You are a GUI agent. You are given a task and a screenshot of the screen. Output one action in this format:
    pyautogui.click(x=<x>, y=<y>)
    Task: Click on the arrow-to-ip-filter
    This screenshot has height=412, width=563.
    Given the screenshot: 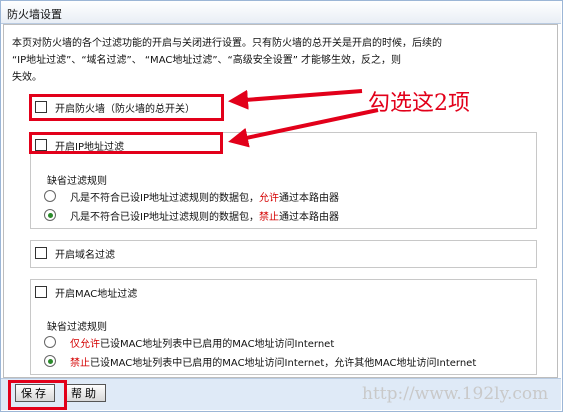 What is the action you would take?
    pyautogui.click(x=303, y=128)
    